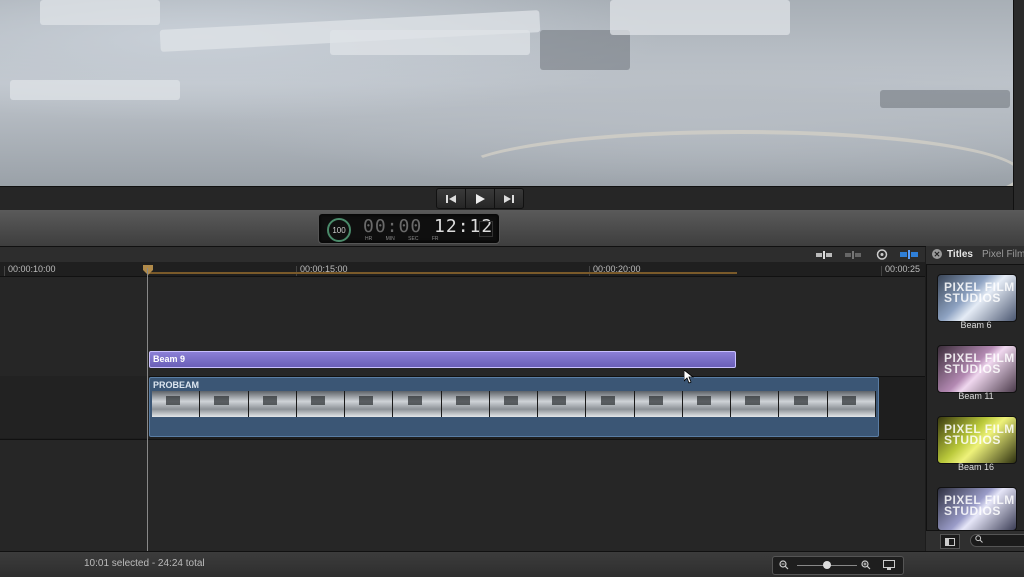  What do you see at coordinates (960, 254) in the screenshot?
I see `browser-title: Titles` at bounding box center [960, 254].